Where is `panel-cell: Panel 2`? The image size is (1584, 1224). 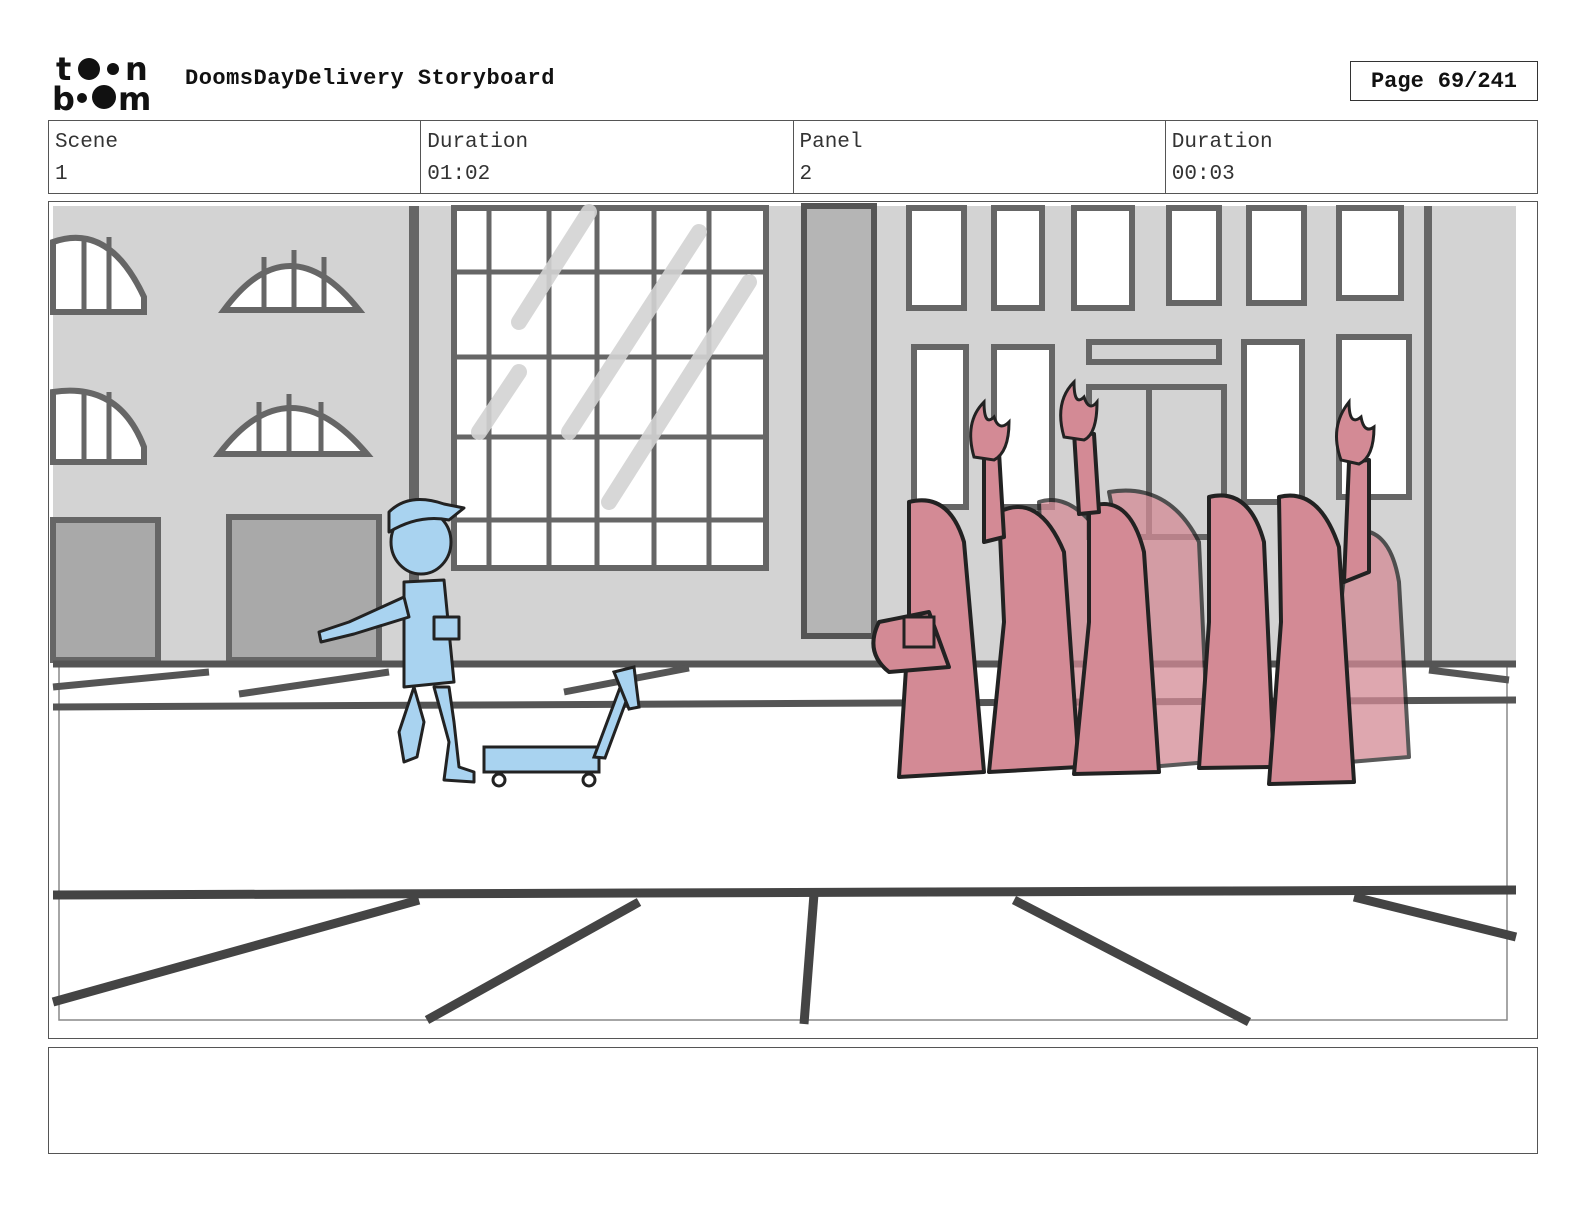 panel-cell: Panel 2 is located at coordinates (980, 157).